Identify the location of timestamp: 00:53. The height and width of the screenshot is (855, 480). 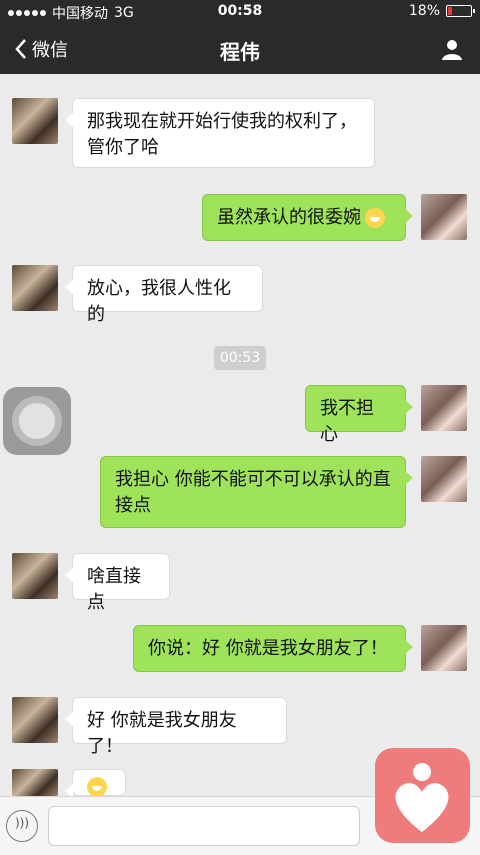
(240, 358).